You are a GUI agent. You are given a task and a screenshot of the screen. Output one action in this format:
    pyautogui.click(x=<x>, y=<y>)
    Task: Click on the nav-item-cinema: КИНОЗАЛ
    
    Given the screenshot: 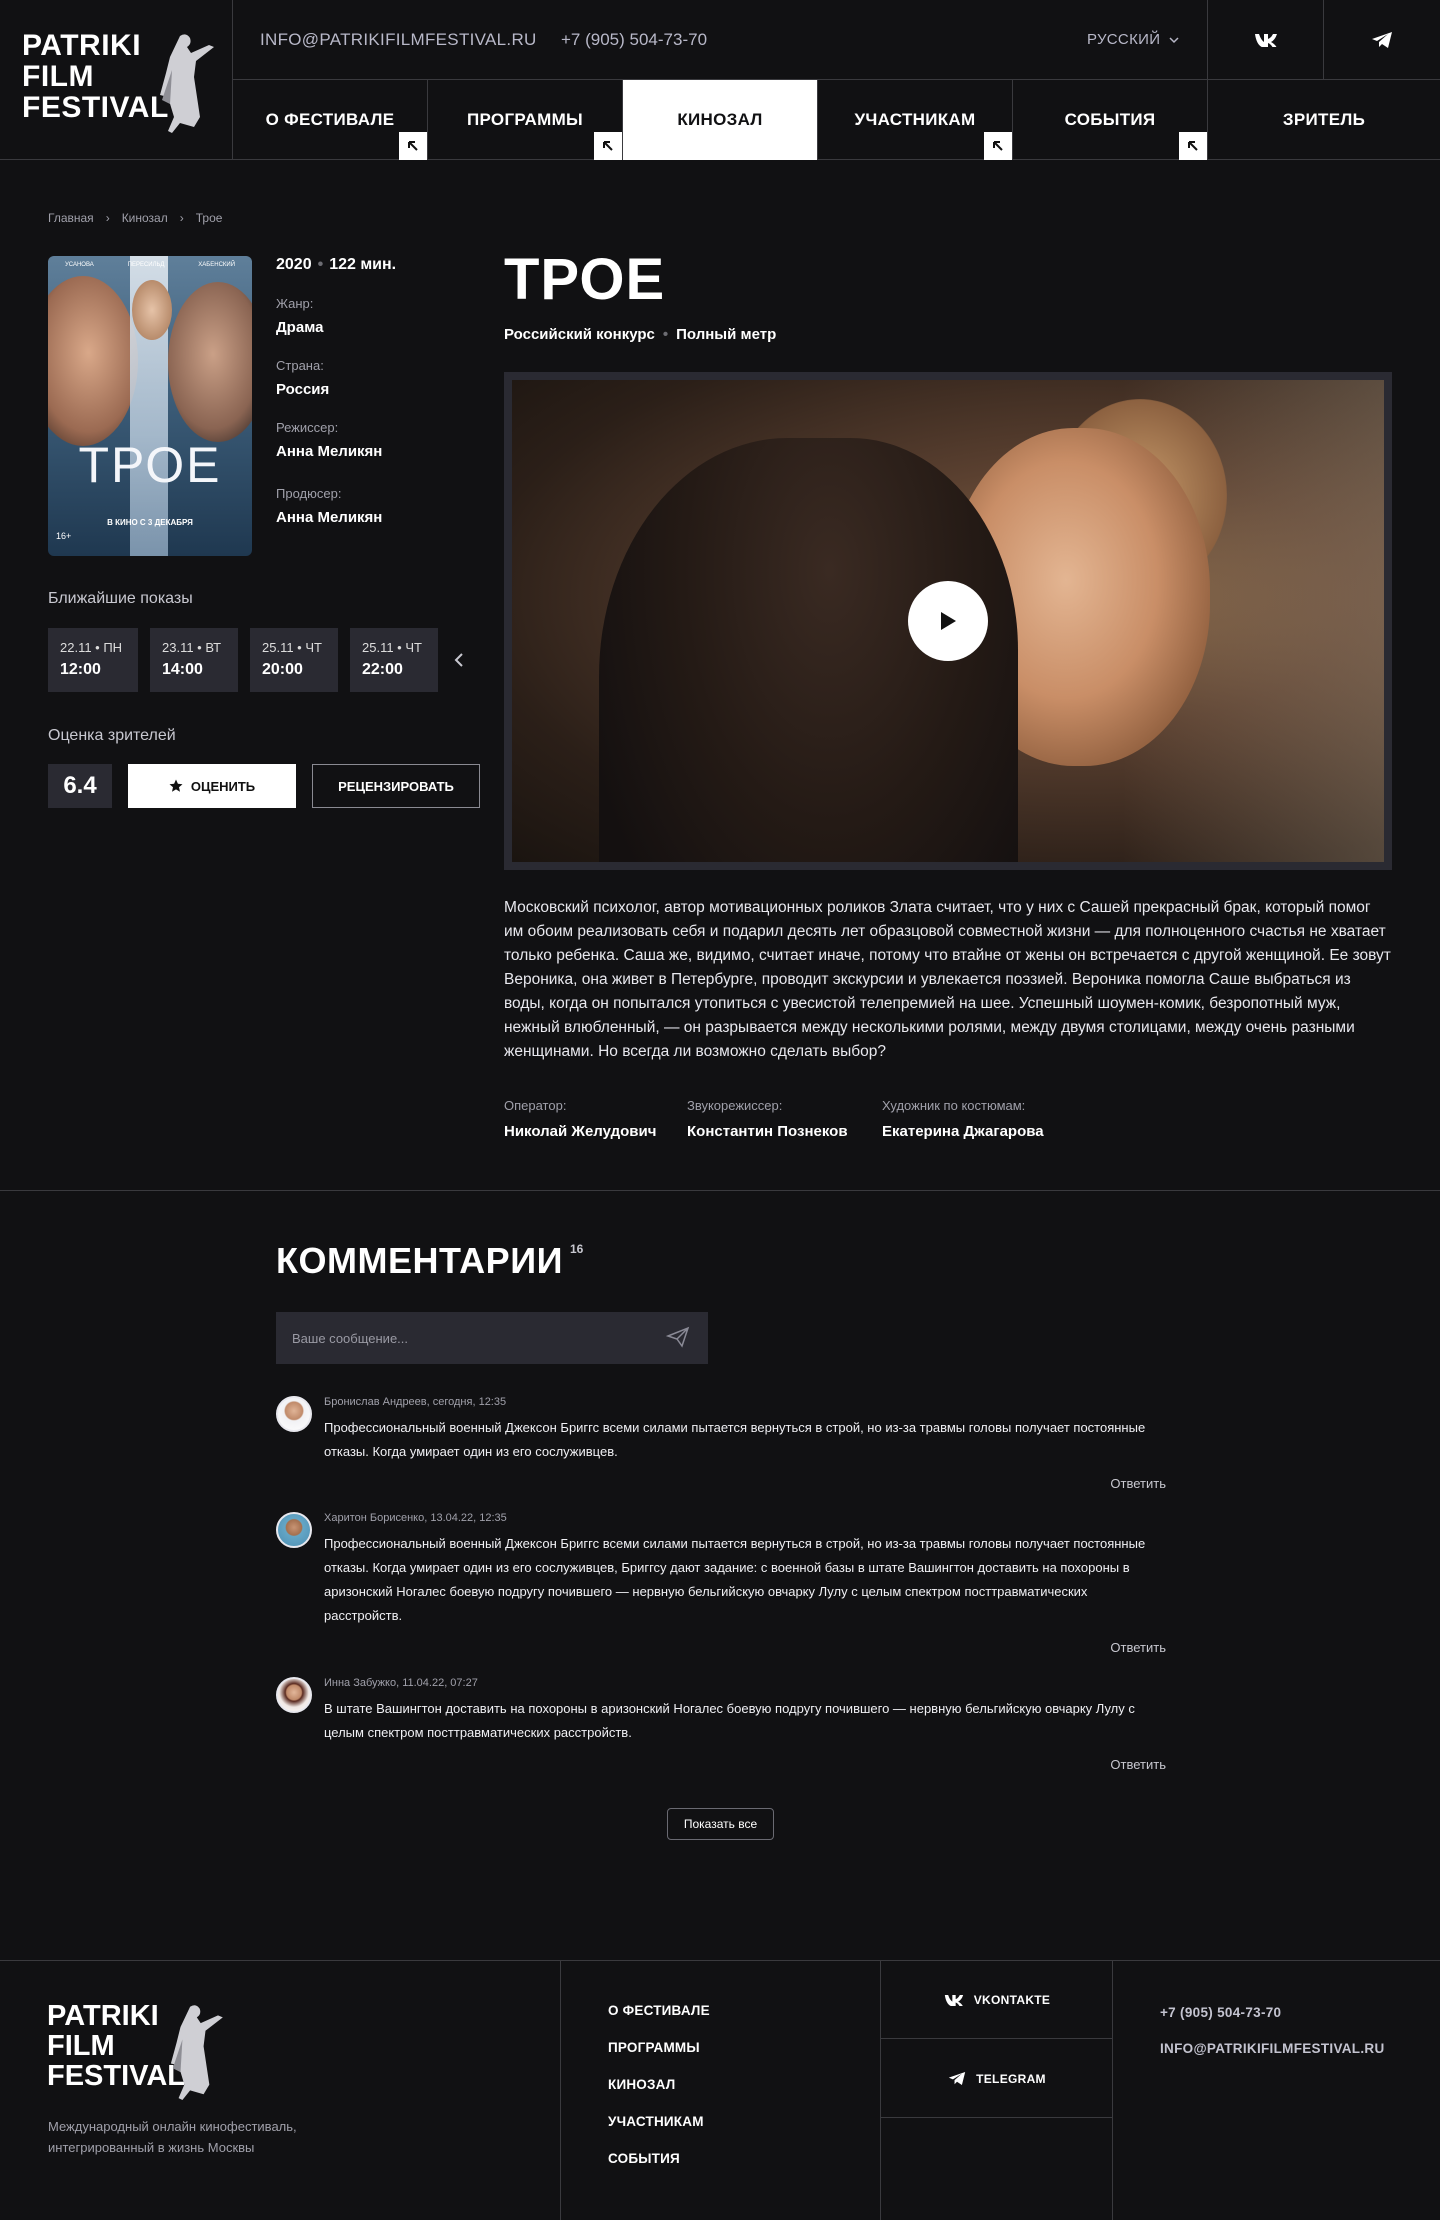 What is the action you would take?
    pyautogui.click(x=720, y=120)
    